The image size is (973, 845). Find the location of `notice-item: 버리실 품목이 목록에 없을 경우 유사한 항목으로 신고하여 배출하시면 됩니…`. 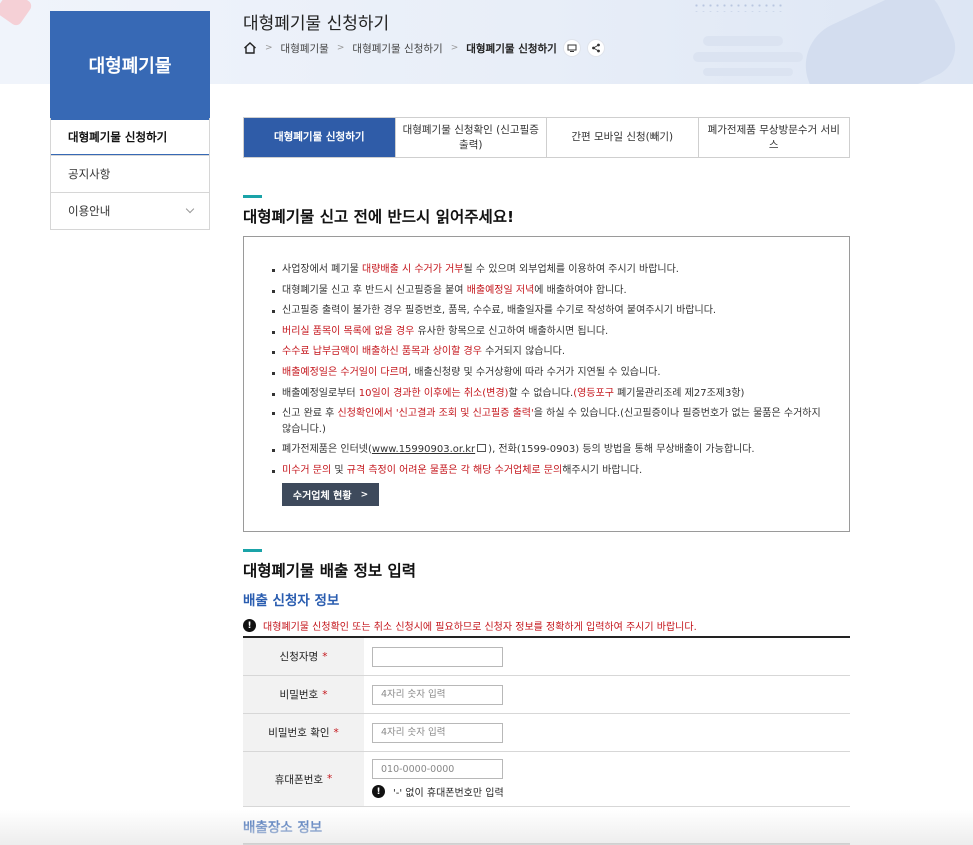

notice-item: 버리실 품목이 목록에 없을 경우 유사한 항목으로 신고하여 배출하시면 됩니… is located at coordinates (550, 332).